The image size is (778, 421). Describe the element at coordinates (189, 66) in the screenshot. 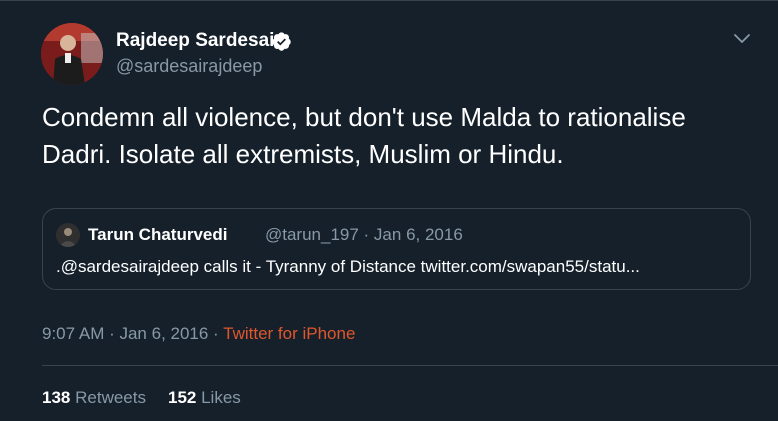

I see `author-handle: @sardesairajdeep` at that location.